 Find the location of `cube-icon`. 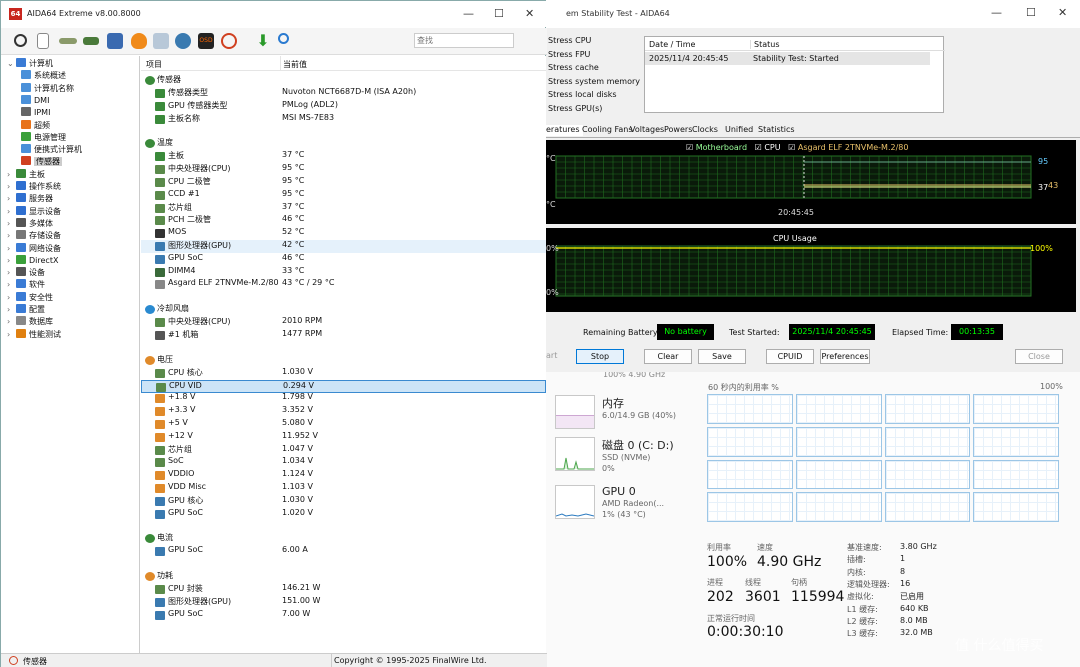

cube-icon is located at coordinates (115, 41).